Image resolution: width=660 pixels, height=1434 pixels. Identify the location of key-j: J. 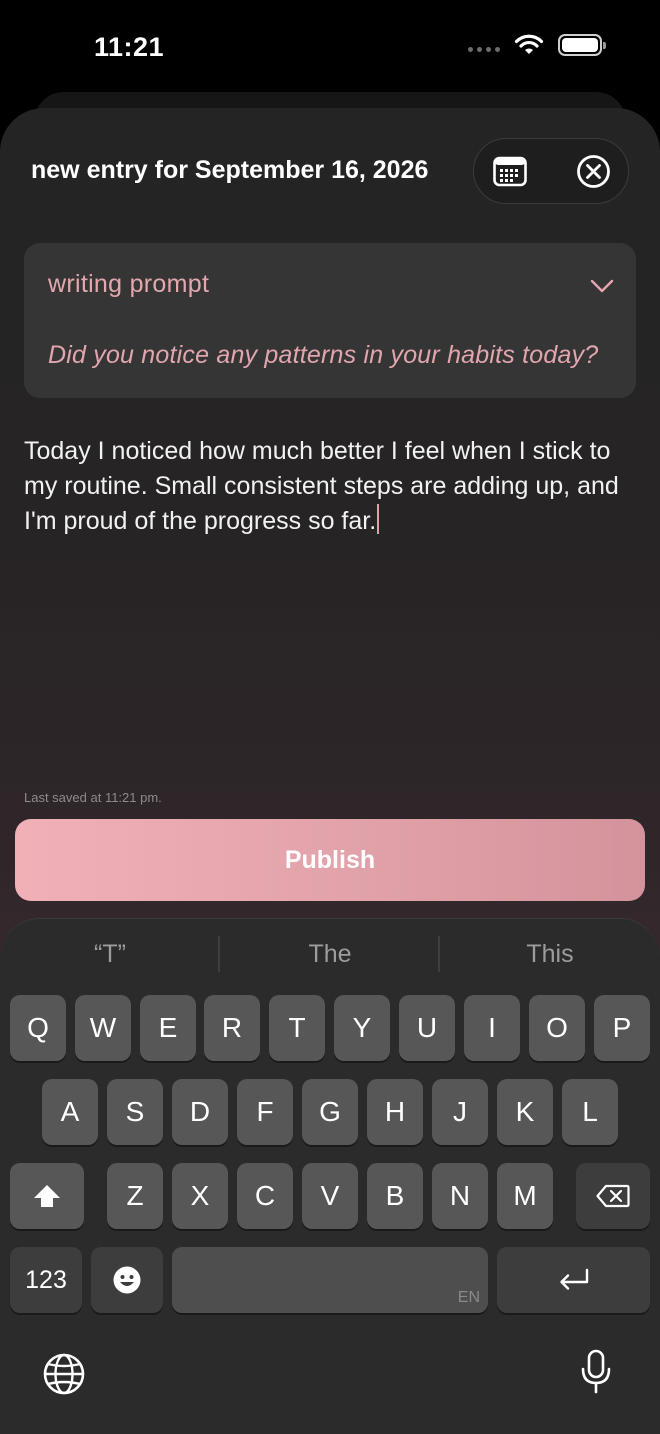
(460, 1112).